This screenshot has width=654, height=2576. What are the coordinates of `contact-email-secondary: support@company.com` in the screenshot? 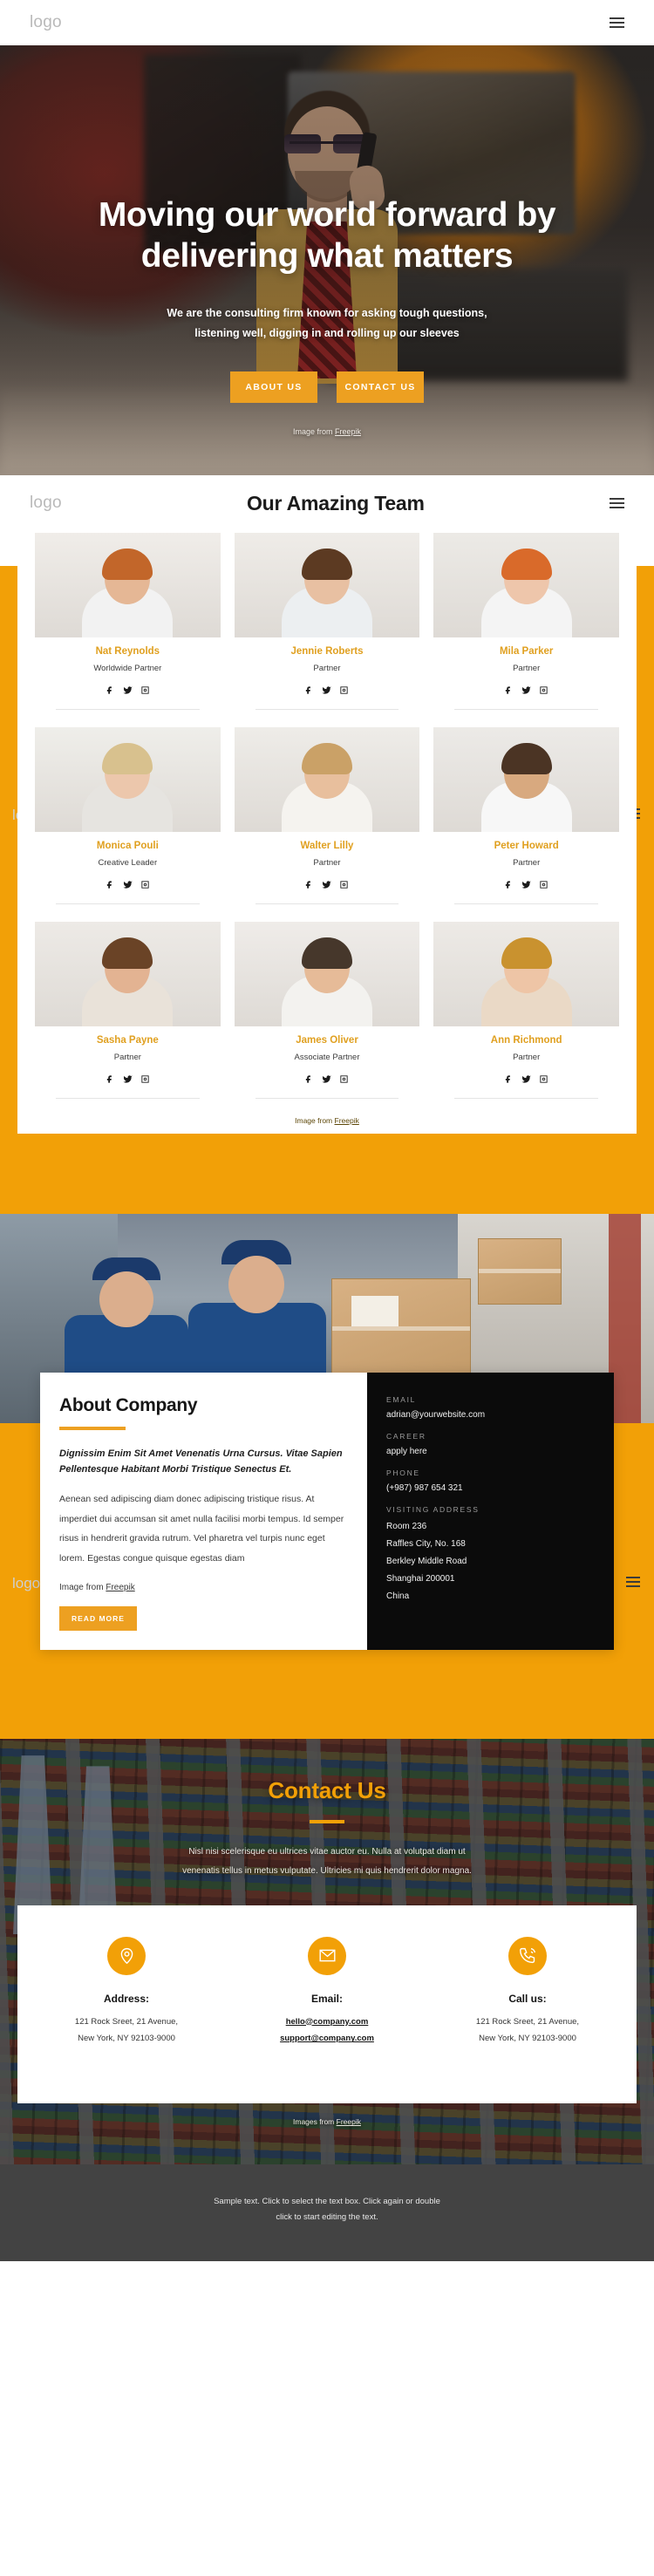 It's located at (327, 2039).